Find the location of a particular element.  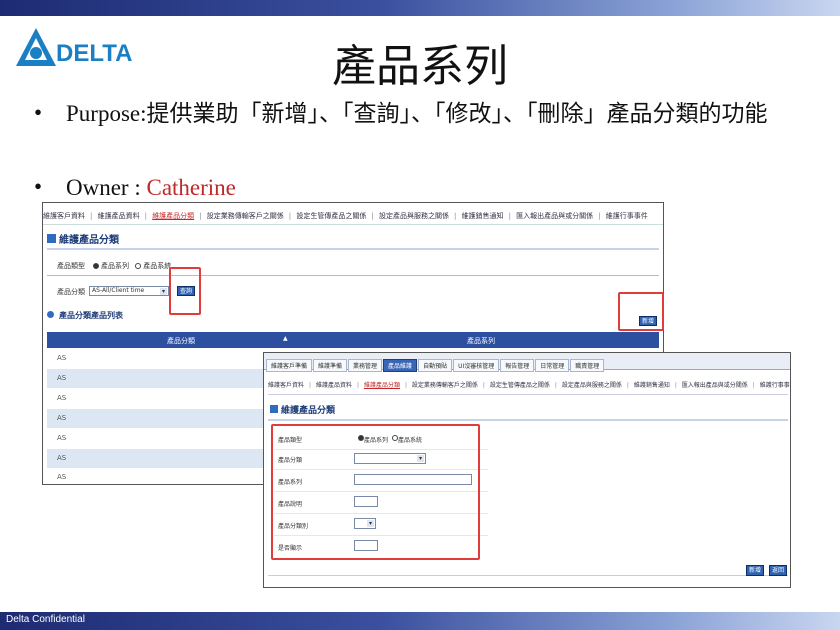

highlight-add-button is located at coordinates (641, 311).